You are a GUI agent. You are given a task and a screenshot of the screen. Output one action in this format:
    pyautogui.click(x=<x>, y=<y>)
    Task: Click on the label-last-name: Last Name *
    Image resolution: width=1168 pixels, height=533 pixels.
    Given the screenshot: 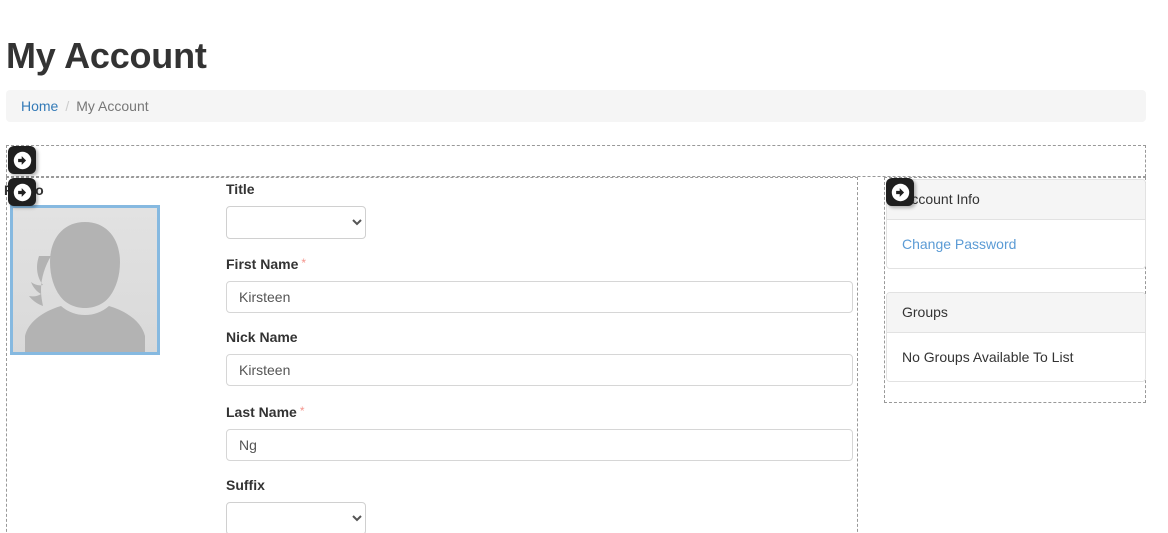 What is the action you would take?
    pyautogui.click(x=539, y=411)
    